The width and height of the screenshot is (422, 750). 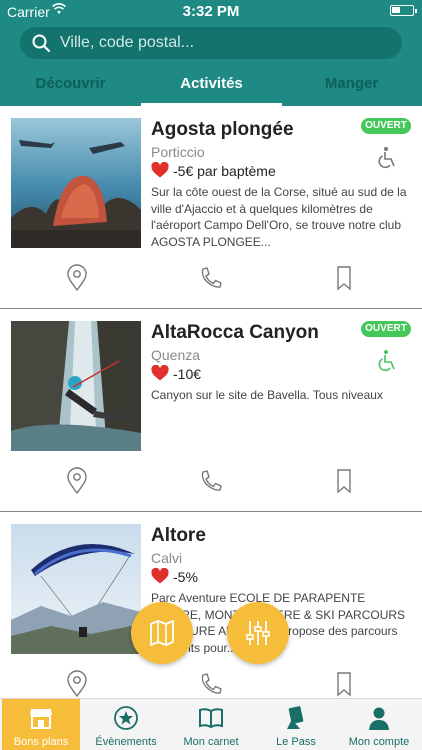 What do you see at coordinates (222, 130) in the screenshot?
I see `listing-title: Agosta plongée` at bounding box center [222, 130].